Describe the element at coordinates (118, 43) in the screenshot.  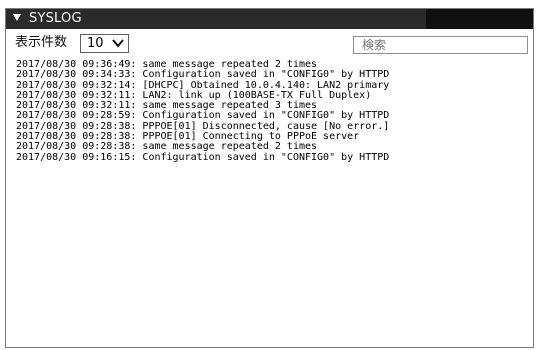
I see `chevron-down-icon` at that location.